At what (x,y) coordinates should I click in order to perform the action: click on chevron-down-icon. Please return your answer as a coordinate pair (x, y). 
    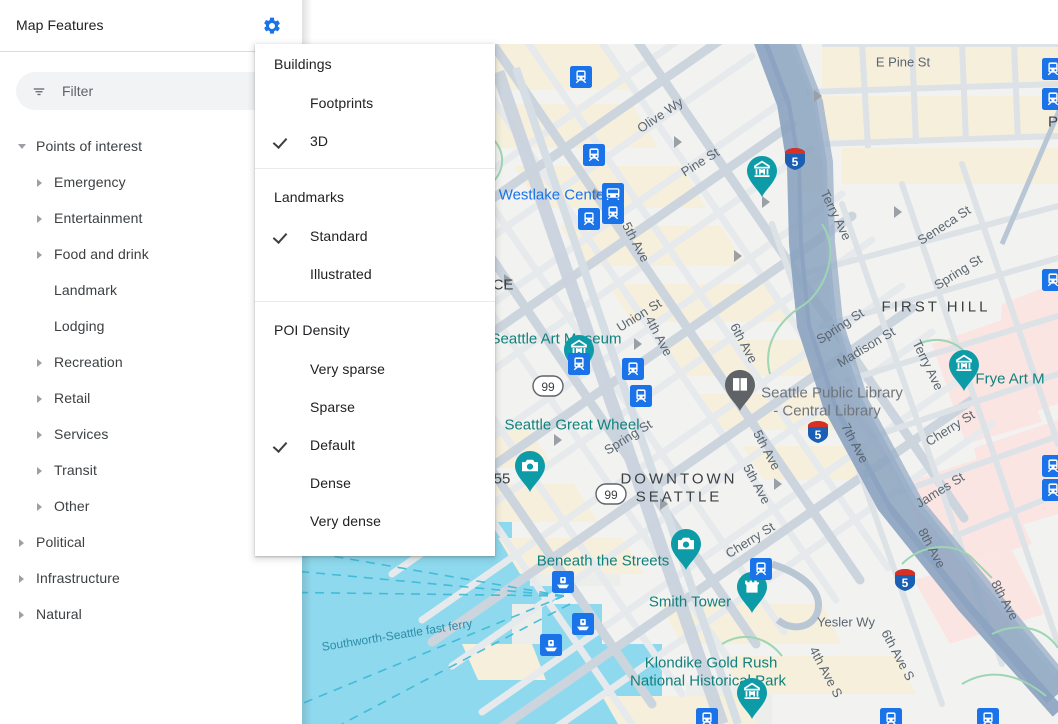
    Looking at the image, I should click on (22, 146).